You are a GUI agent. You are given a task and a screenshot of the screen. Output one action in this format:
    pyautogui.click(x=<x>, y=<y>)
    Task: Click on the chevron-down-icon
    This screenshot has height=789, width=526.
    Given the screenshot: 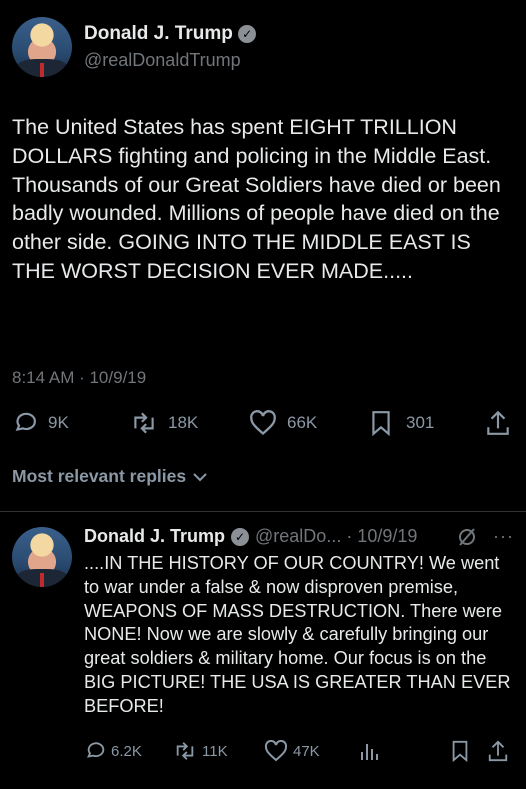 What is the action you would take?
    pyautogui.click(x=200, y=476)
    